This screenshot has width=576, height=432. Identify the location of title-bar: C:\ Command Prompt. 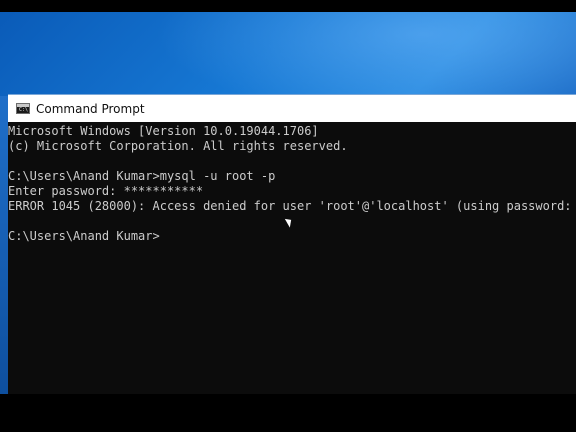
(292, 108).